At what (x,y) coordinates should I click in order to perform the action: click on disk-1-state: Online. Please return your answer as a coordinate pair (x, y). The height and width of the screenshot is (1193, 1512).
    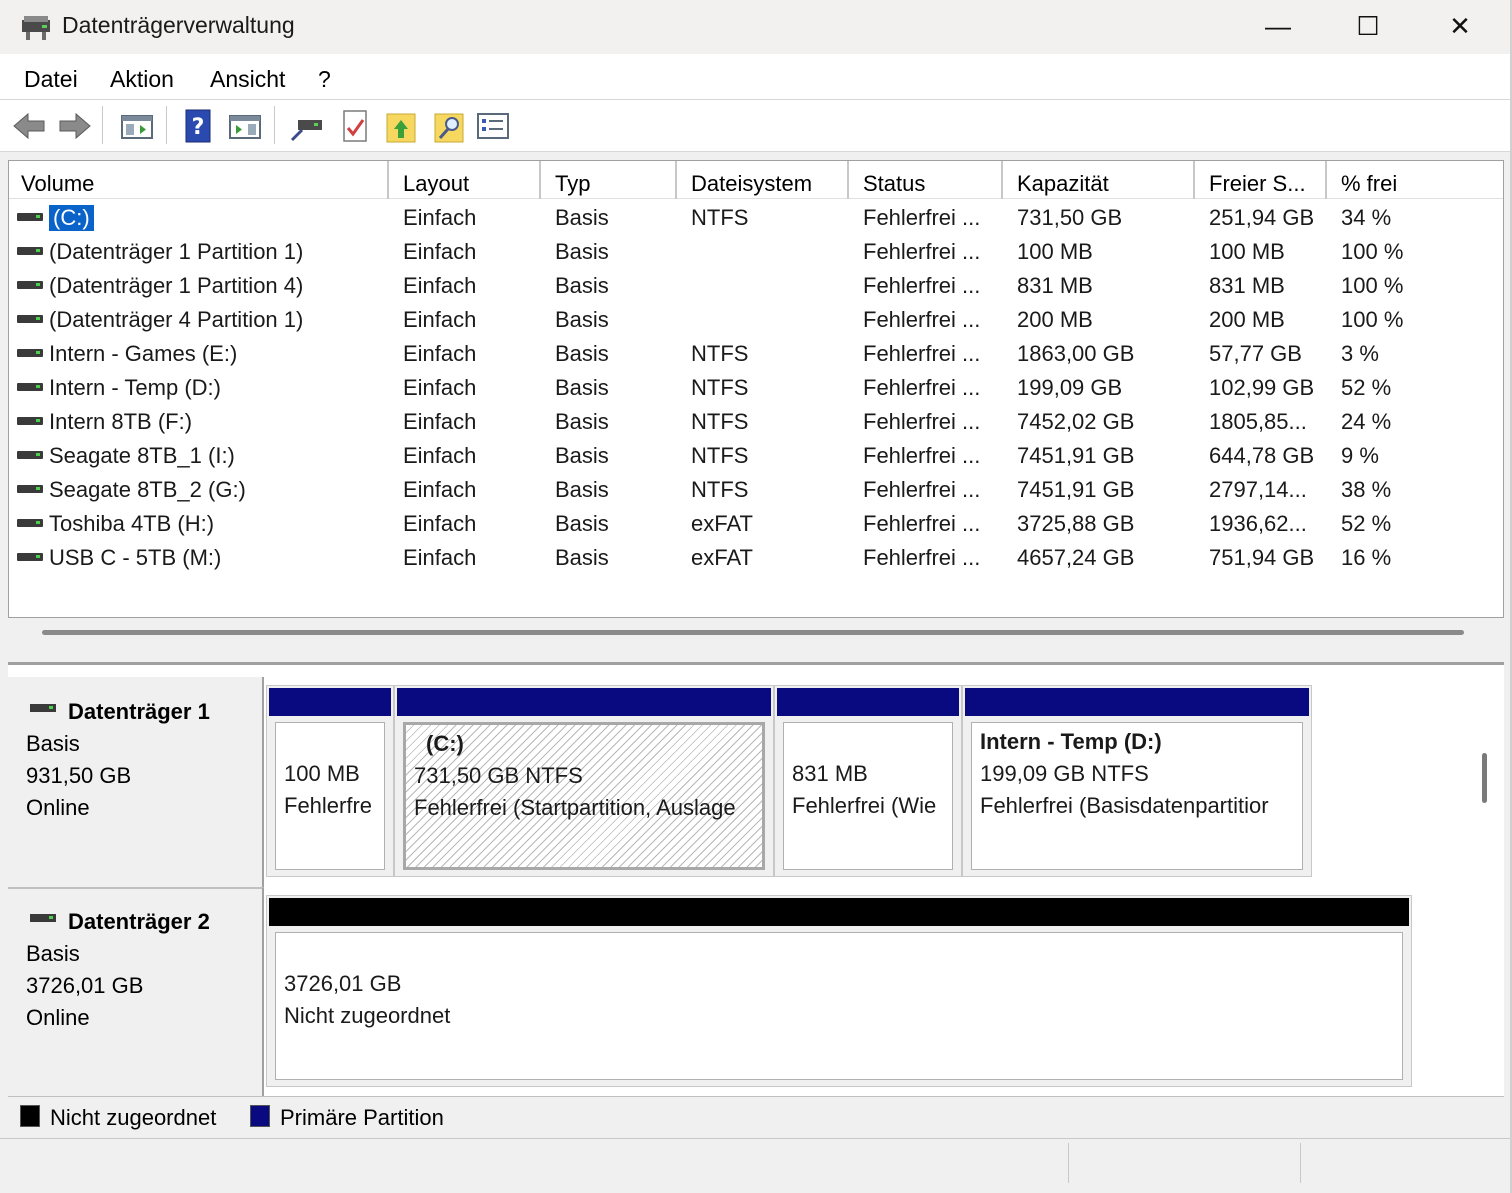
    Looking at the image, I should click on (58, 807).